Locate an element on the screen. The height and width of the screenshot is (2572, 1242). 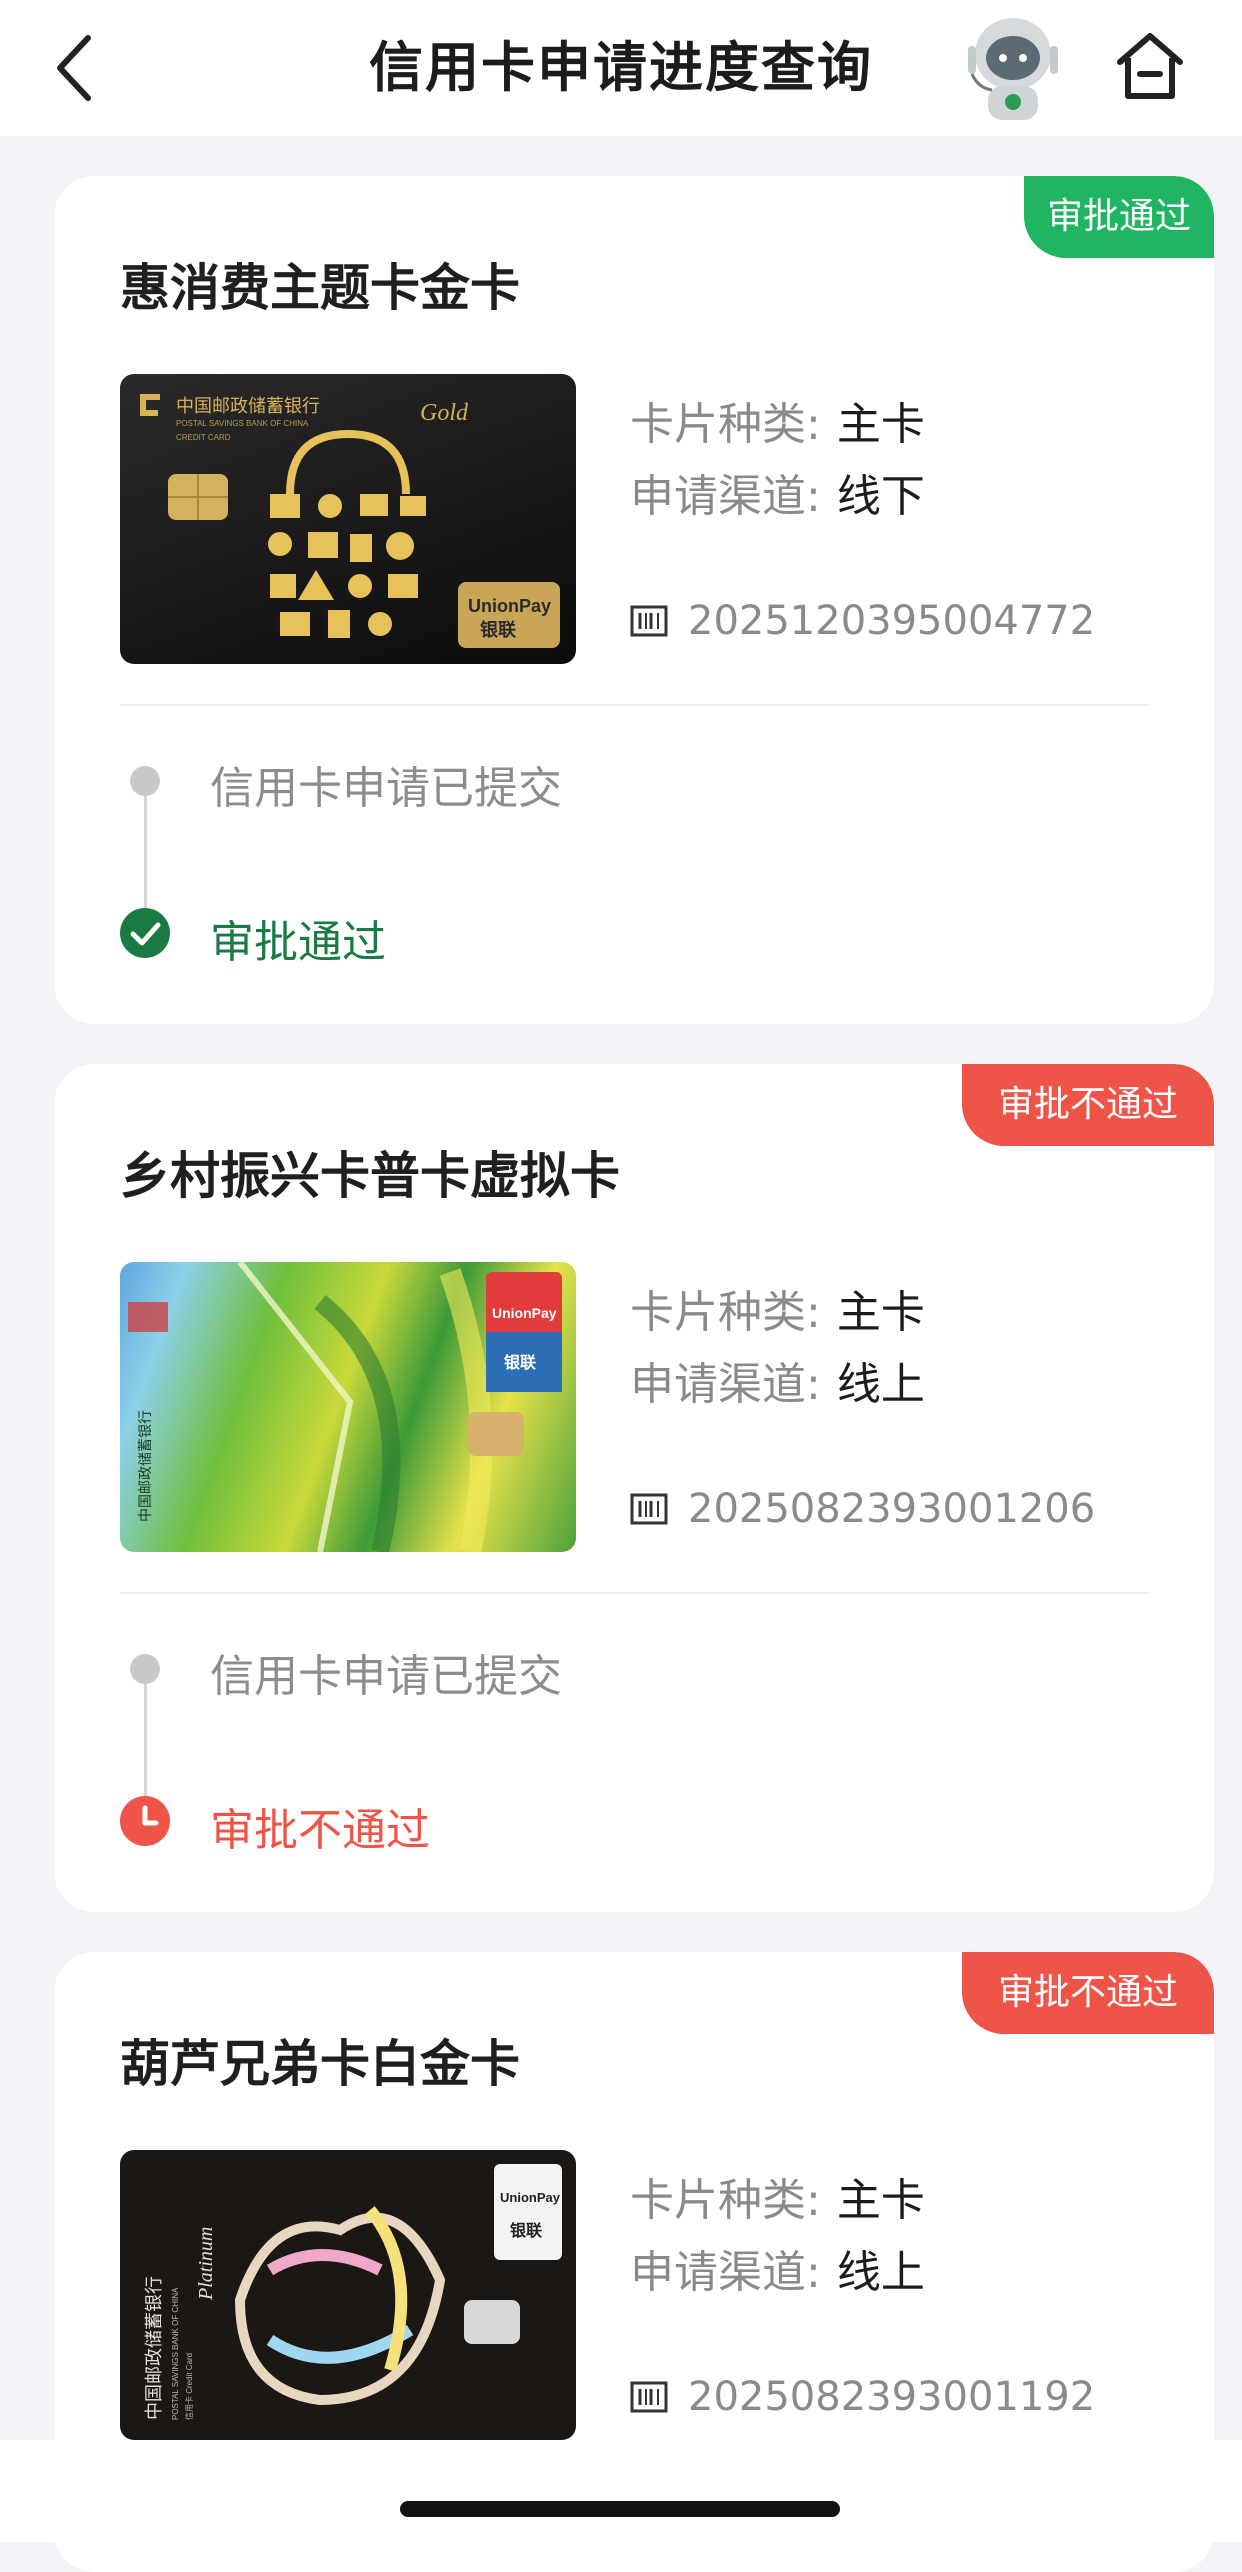
home-button is located at coordinates (1150, 66).